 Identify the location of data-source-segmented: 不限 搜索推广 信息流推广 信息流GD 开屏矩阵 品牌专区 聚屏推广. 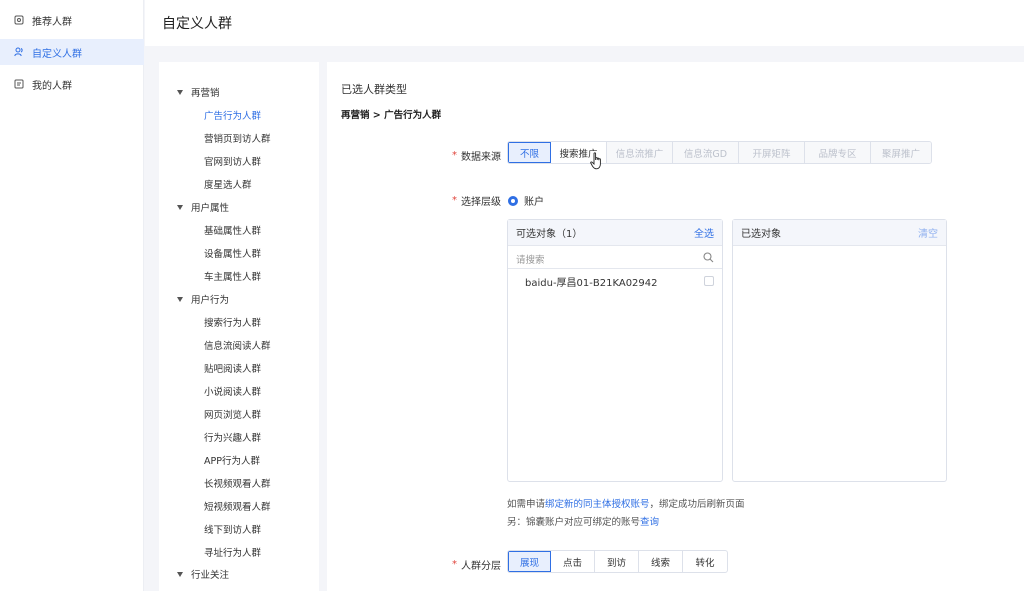
(719, 152).